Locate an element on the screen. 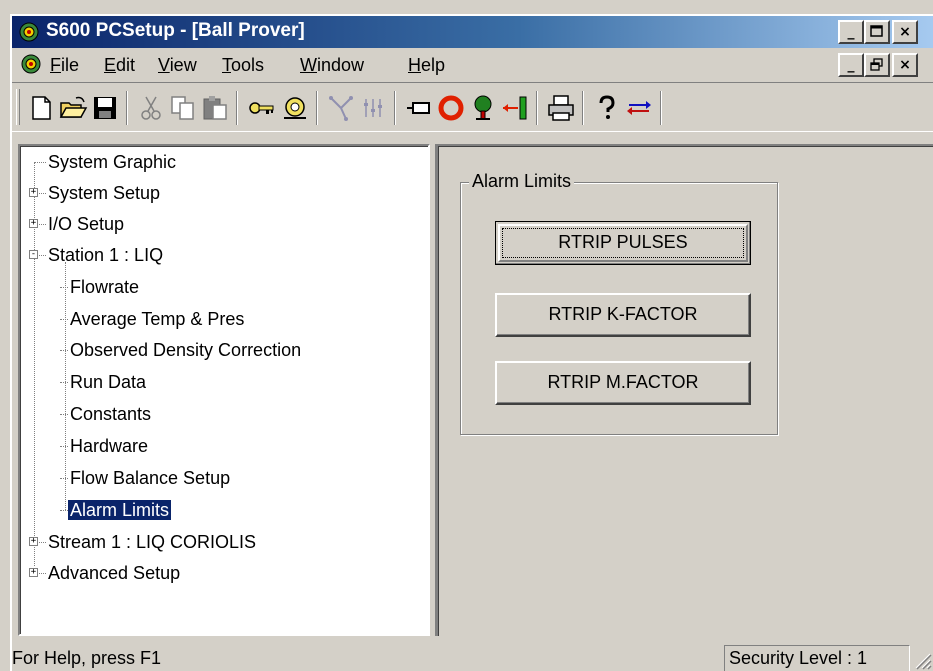 The width and height of the screenshot is (933, 671). mdi-restore-button is located at coordinates (877, 65).